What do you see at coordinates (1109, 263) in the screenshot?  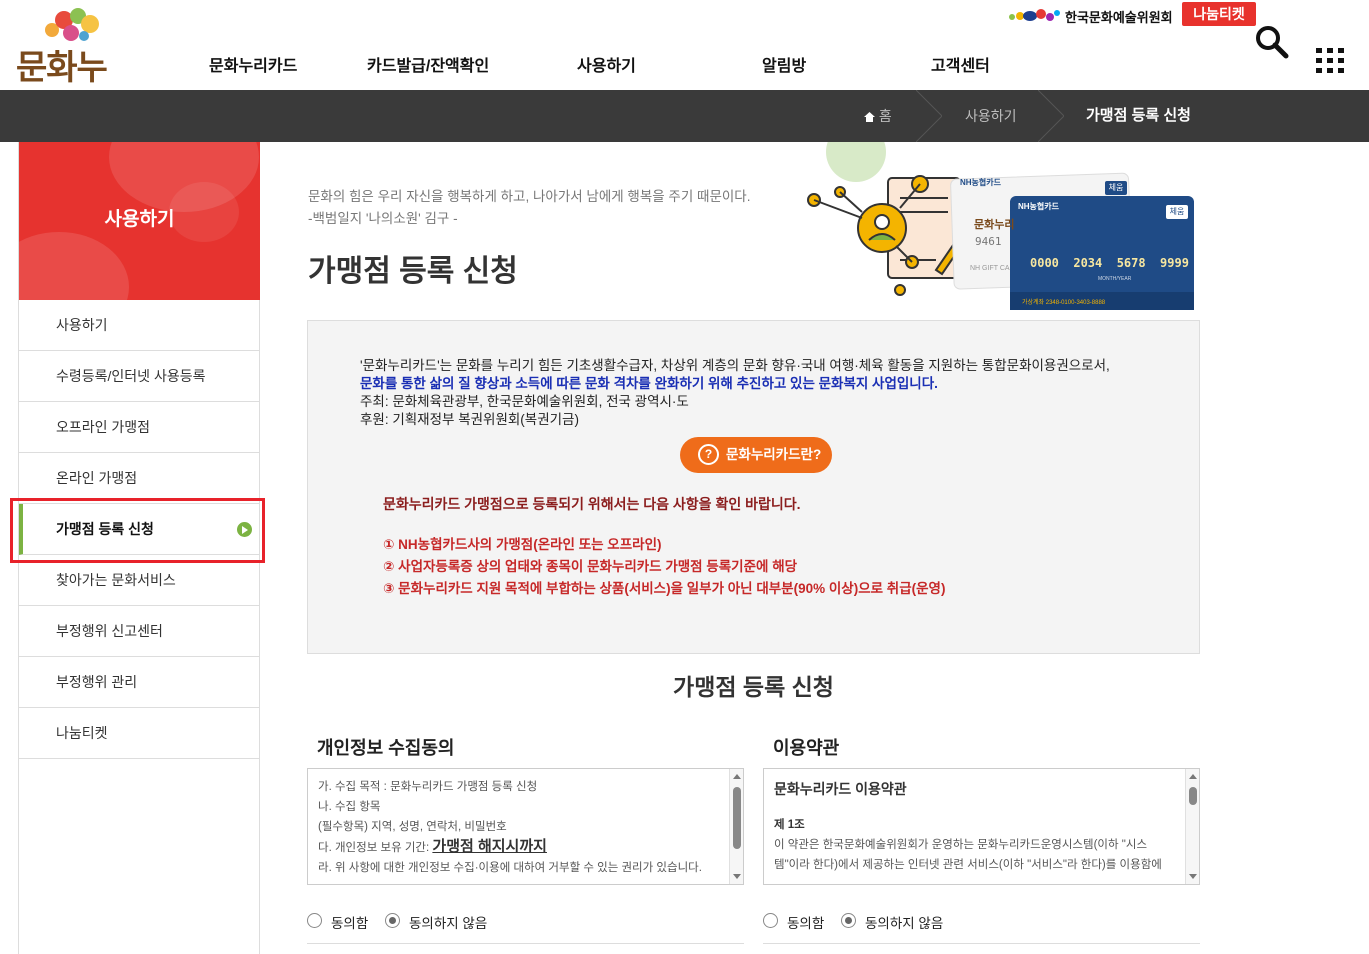 I see `hero-card-number: 0000 2034 5678 9999` at bounding box center [1109, 263].